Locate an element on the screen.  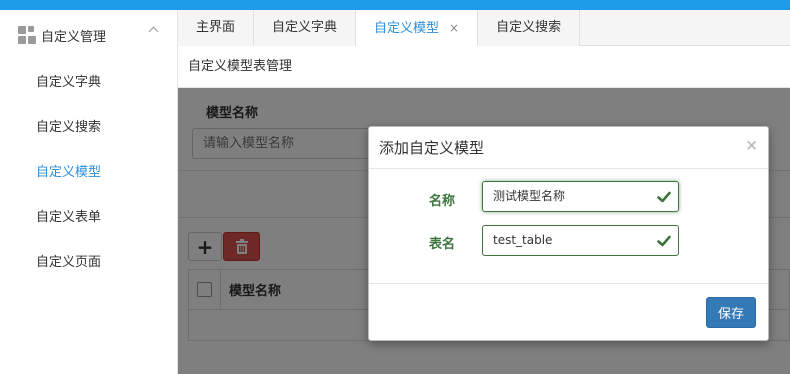
dialog-header: 添加自定义模型 × is located at coordinates (568, 148).